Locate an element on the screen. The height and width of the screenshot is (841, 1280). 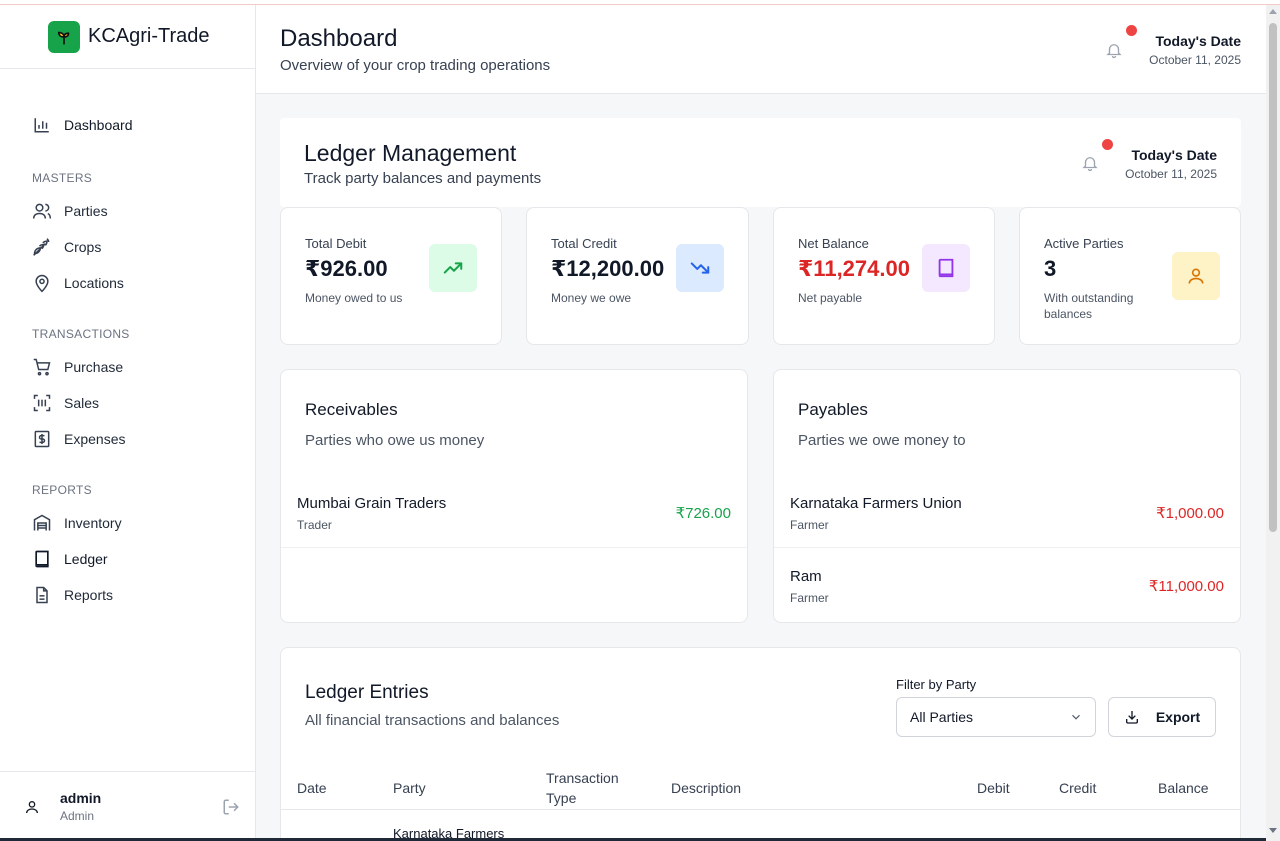
list-item: Karnataka Farmers Union Farmer ₹1,000.00 is located at coordinates (1007, 511).